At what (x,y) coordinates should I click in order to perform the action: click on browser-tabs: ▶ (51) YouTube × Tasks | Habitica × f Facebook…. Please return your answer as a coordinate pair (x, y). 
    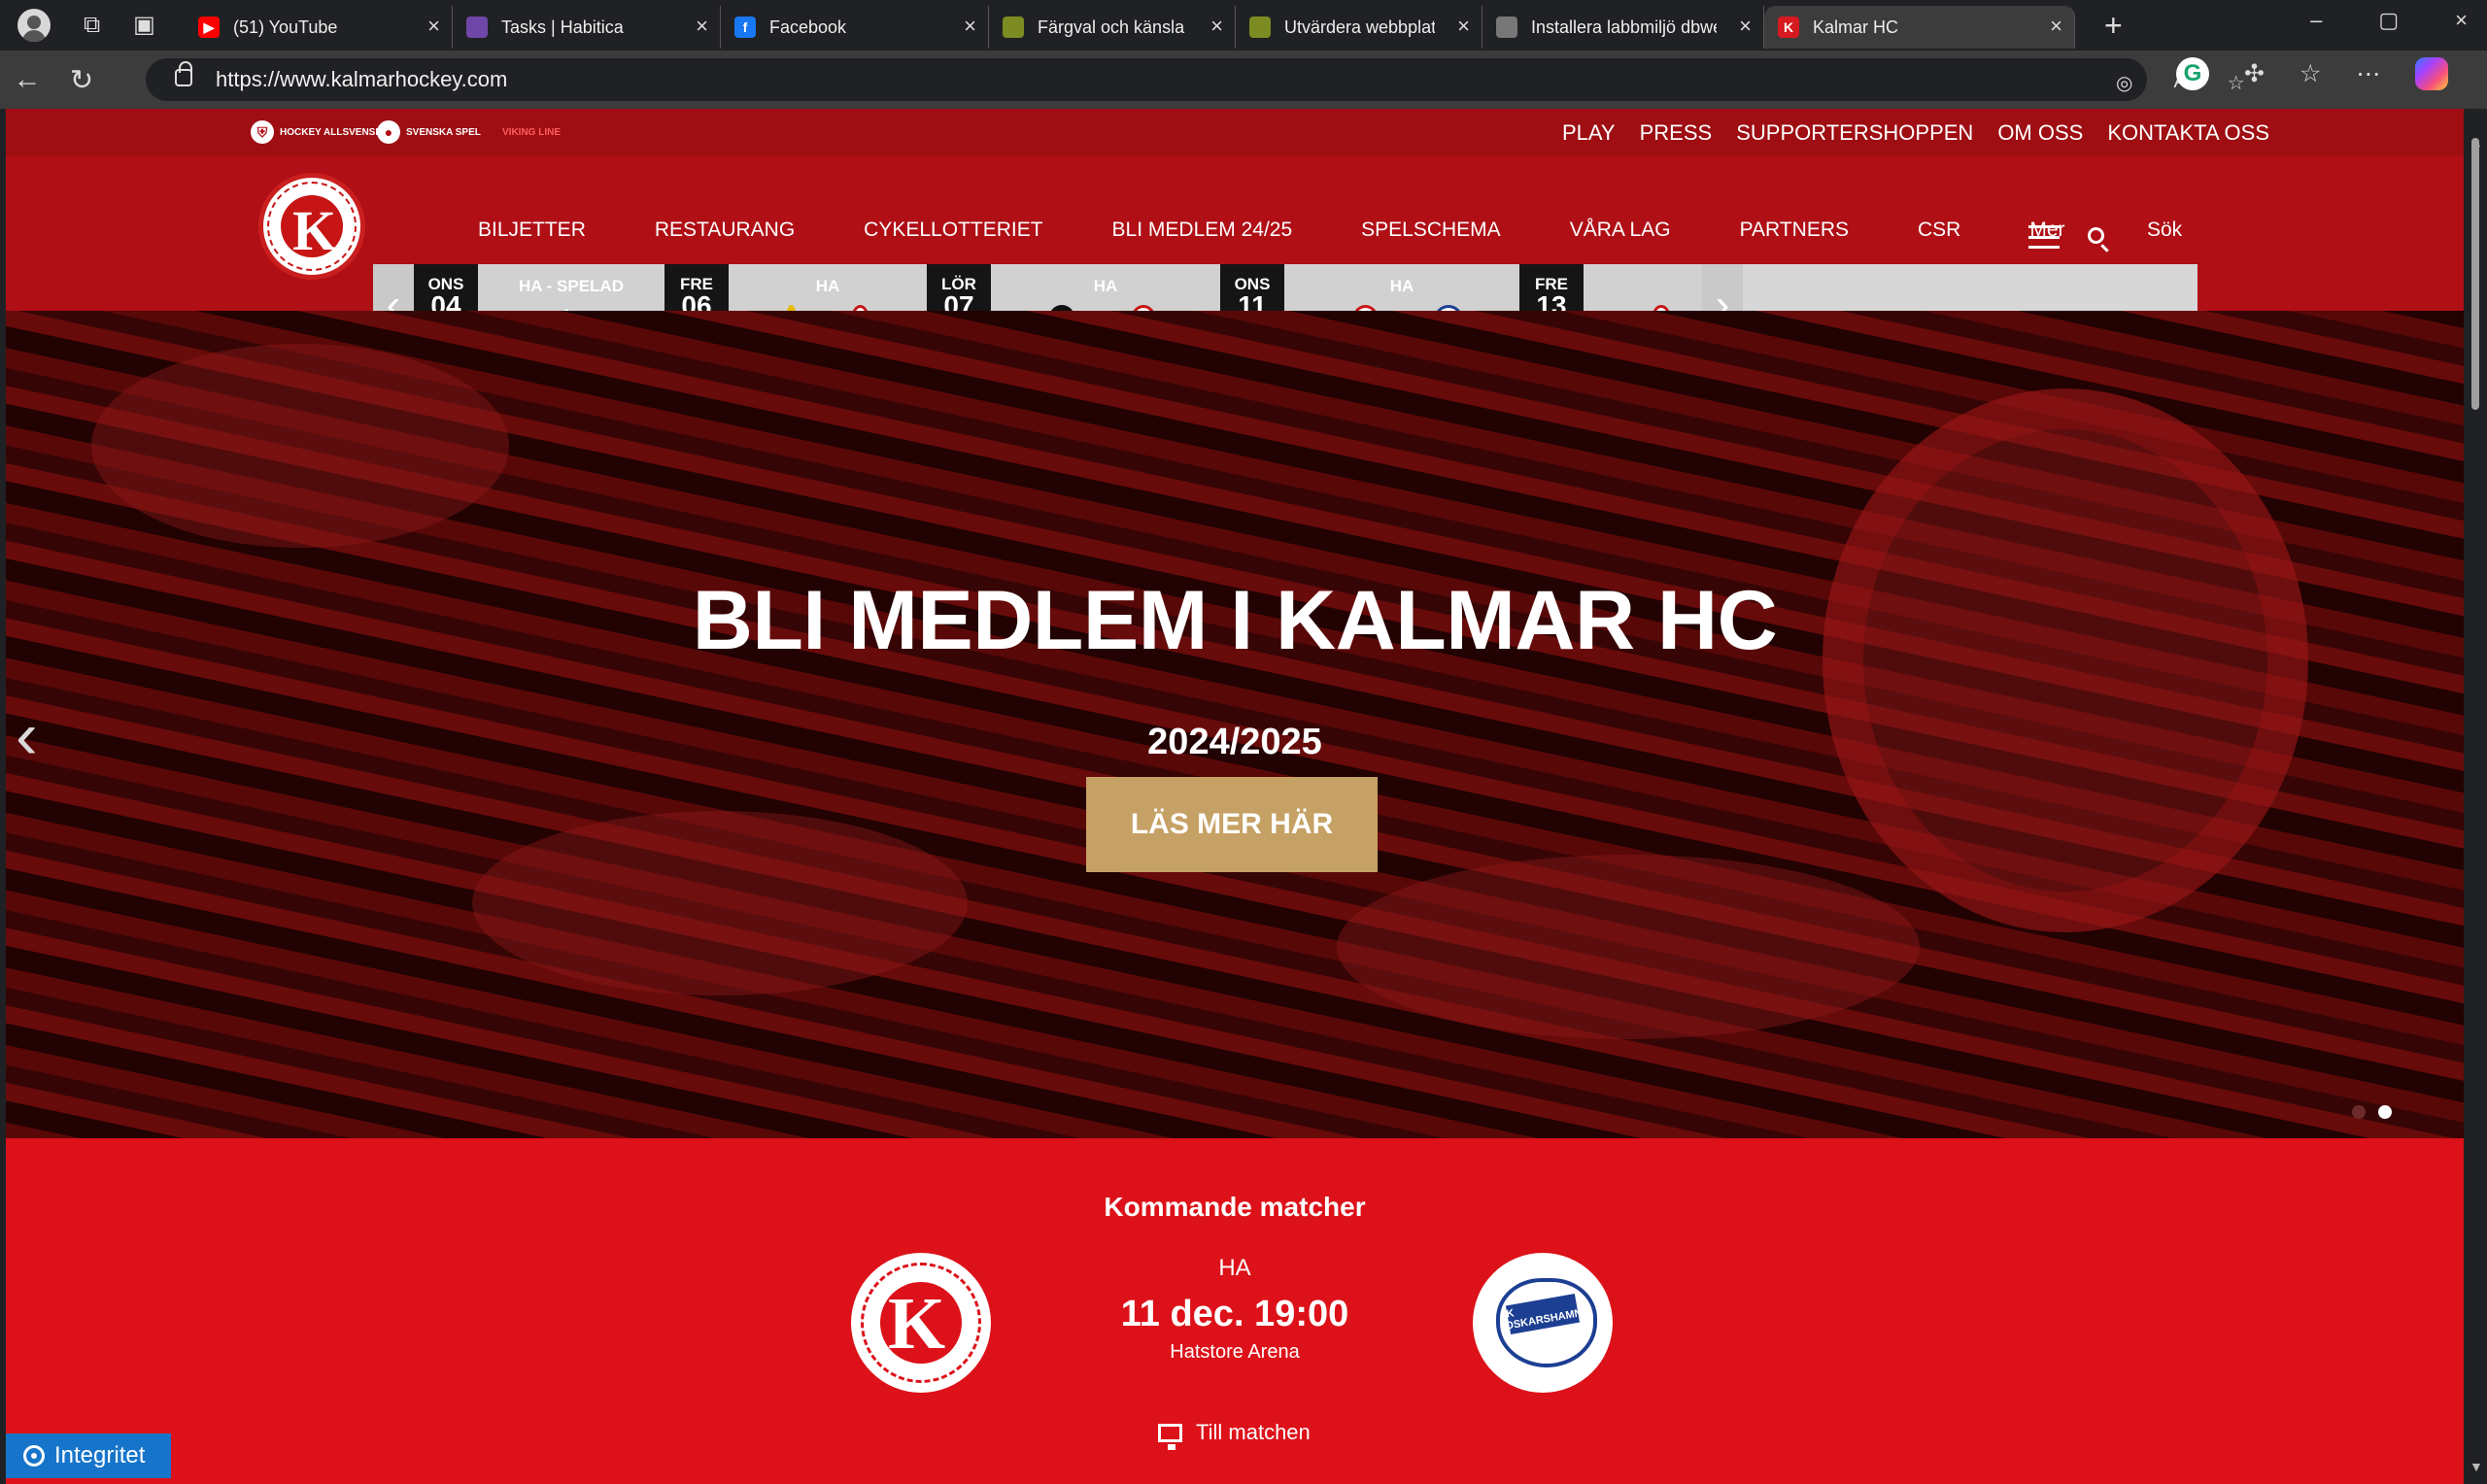
    Looking at the image, I should click on (1130, 25).